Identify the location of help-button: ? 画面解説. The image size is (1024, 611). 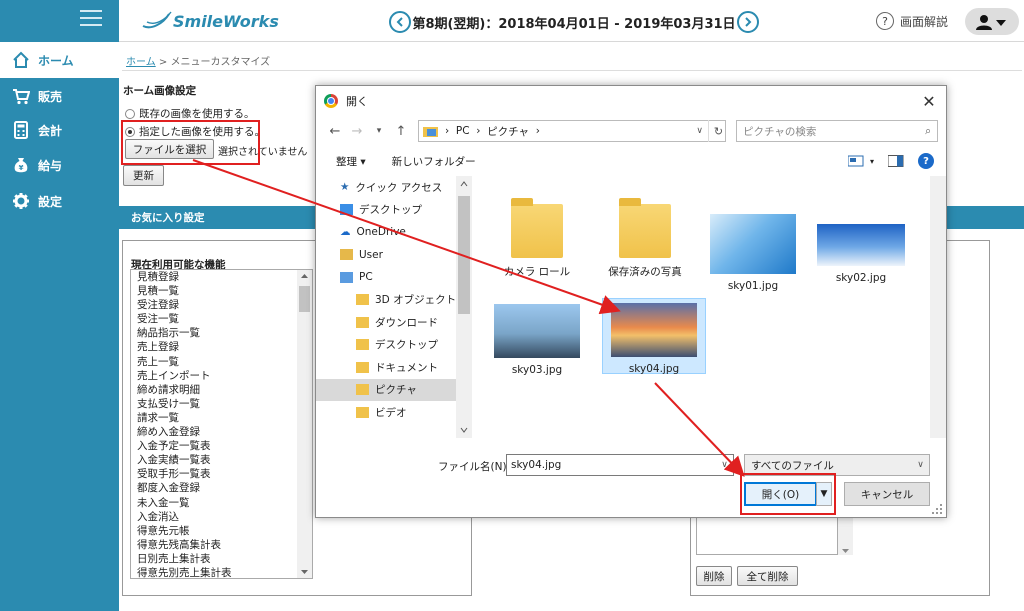
(912, 21).